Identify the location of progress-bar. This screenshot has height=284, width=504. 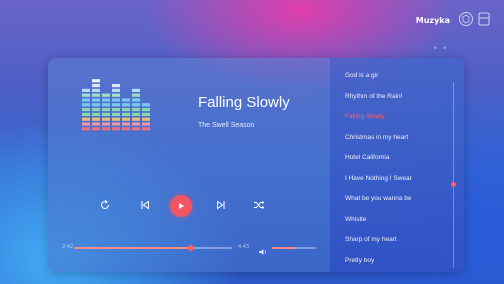
(153, 248).